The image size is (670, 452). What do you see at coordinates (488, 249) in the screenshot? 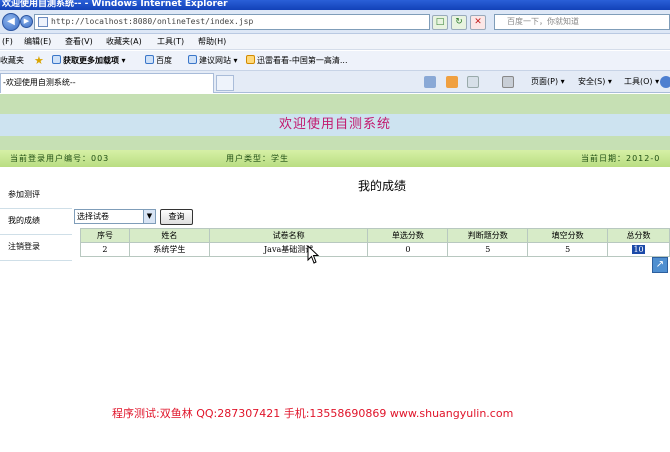
I see `cell-judge: 5` at bounding box center [488, 249].